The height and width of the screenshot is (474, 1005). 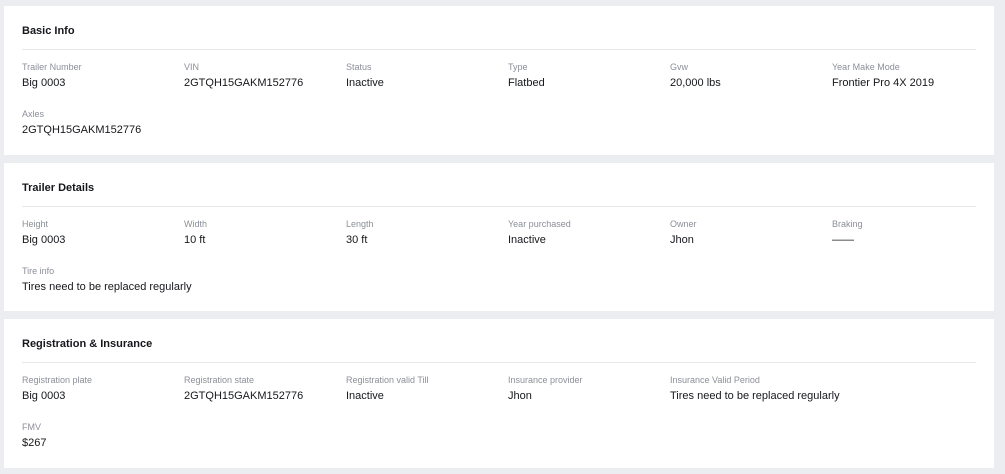 What do you see at coordinates (588, 389) in the screenshot?
I see `field-insurance-provider: Insurance provider Jhon` at bounding box center [588, 389].